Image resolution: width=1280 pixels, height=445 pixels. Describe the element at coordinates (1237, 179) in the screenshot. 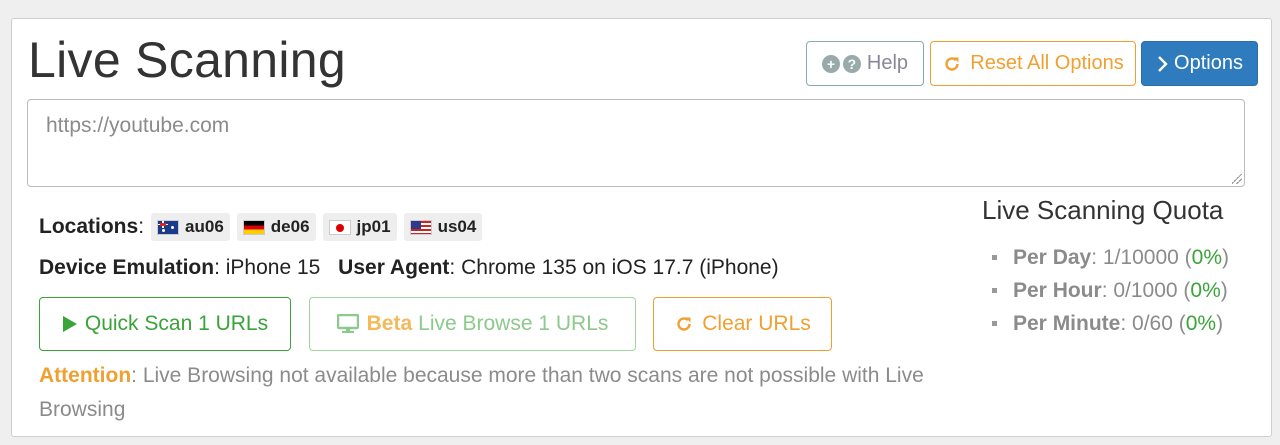

I see `resize-handle-icon` at that location.